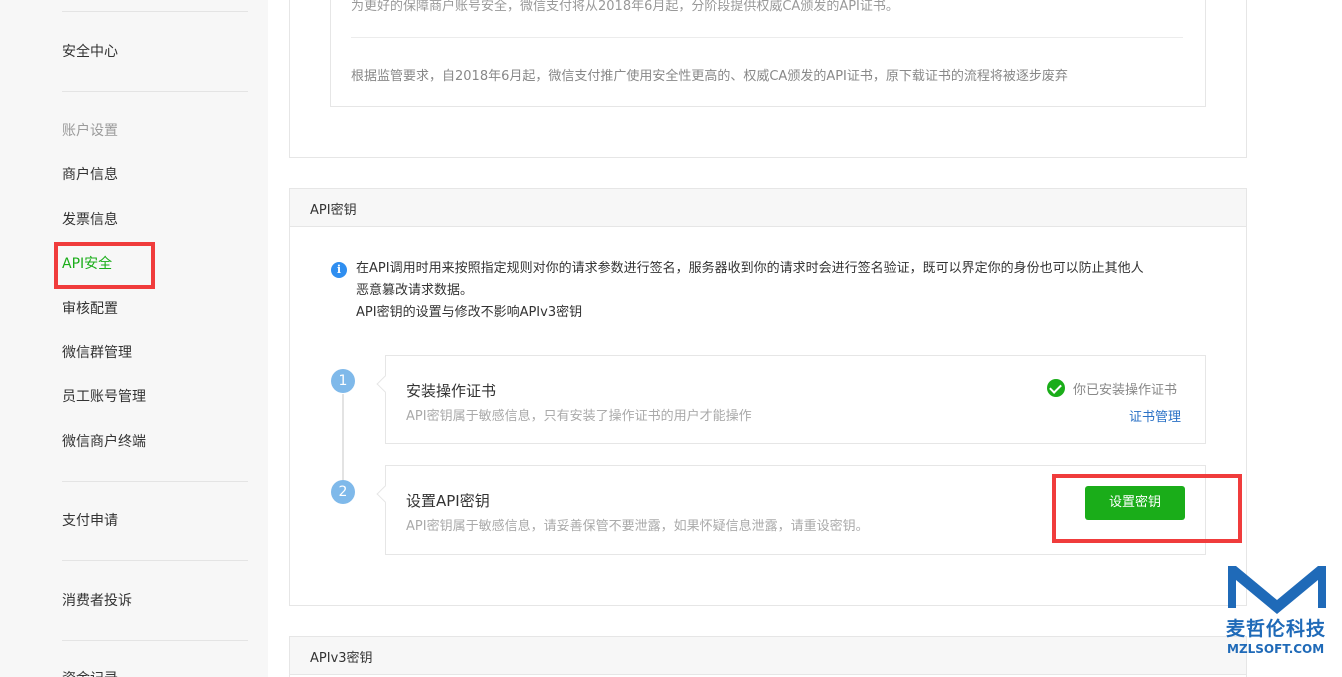 Image resolution: width=1342 pixels, height=677 pixels. What do you see at coordinates (579, 416) in the screenshot?
I see `step-desc: API密钥属于敏感信息，只有安装了操作证书的用户才能操作` at bounding box center [579, 416].